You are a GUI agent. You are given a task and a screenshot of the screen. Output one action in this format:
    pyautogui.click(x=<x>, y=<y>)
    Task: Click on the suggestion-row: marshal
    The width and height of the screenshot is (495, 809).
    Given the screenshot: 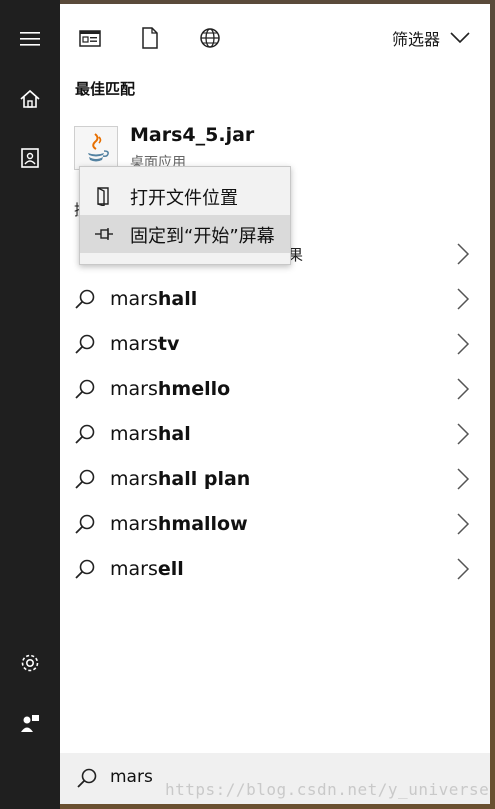 What is the action you would take?
    pyautogui.click(x=275, y=434)
    